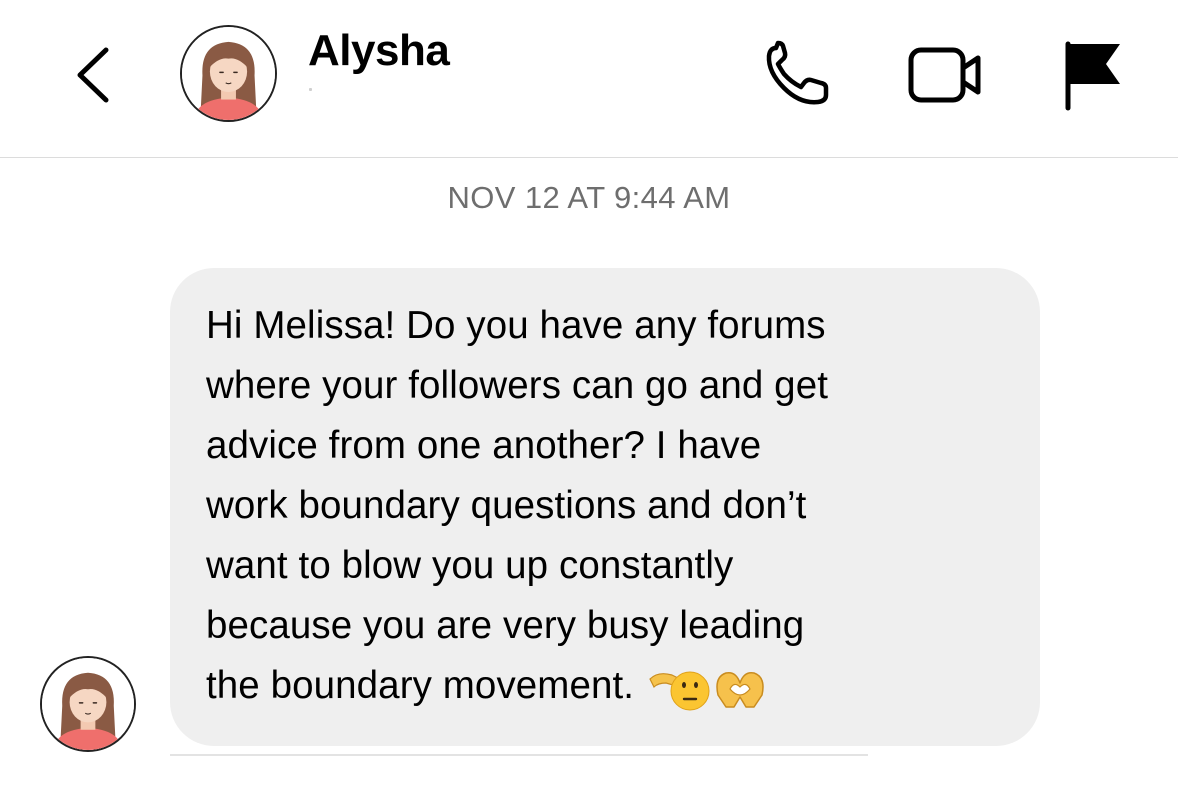 The width and height of the screenshot is (1178, 789). Describe the element at coordinates (679, 691) in the screenshot. I see `saluting-face-icon` at that location.